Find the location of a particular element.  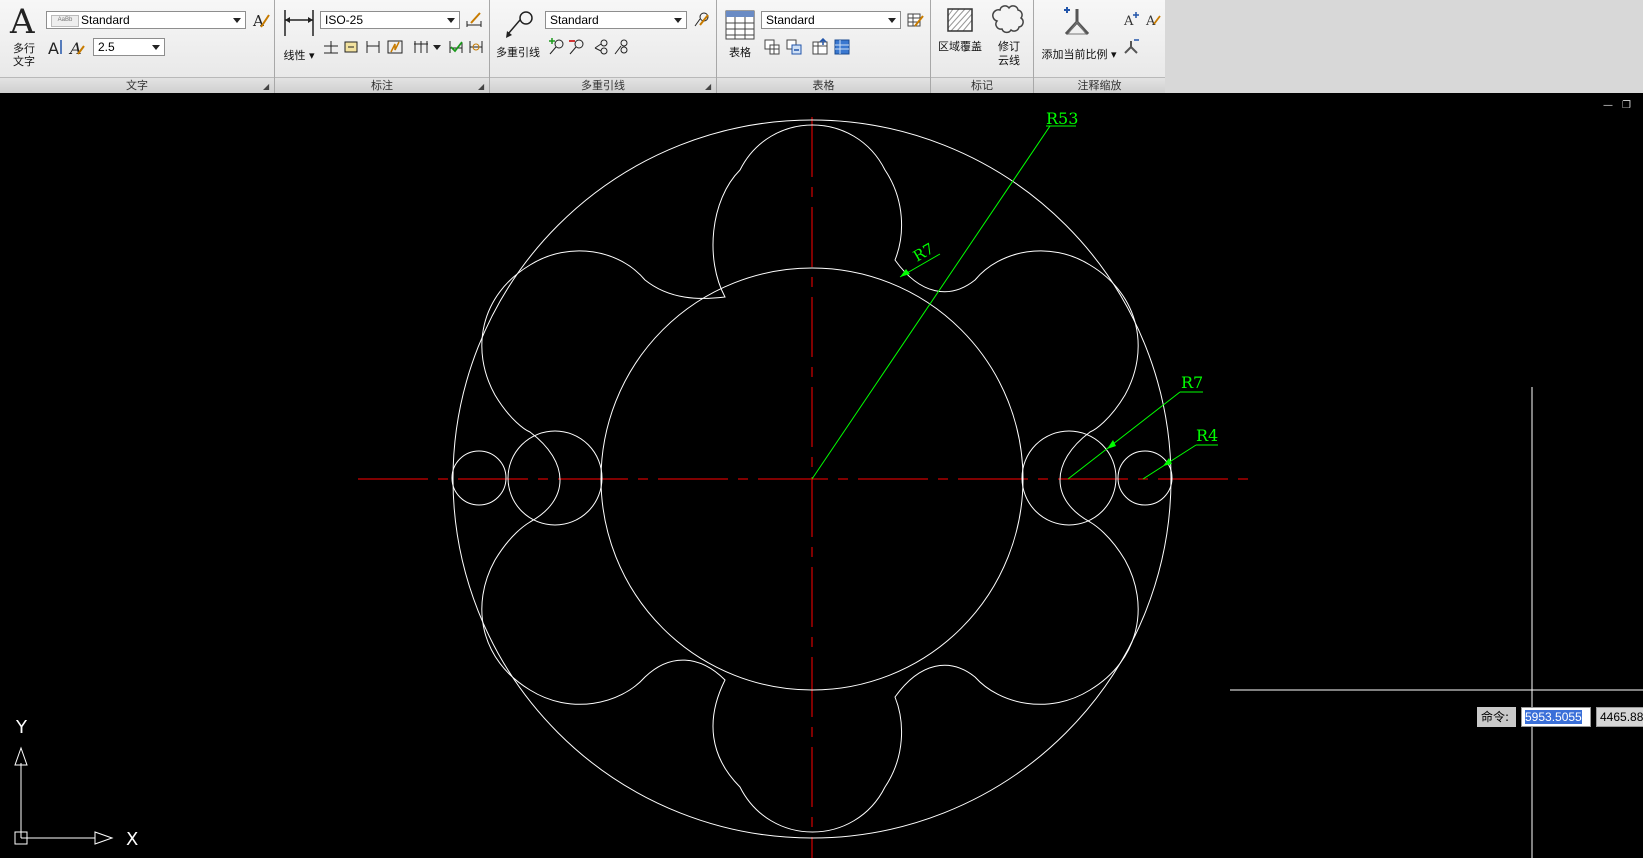

restore-icon: ❐ is located at coordinates (1627, 106).